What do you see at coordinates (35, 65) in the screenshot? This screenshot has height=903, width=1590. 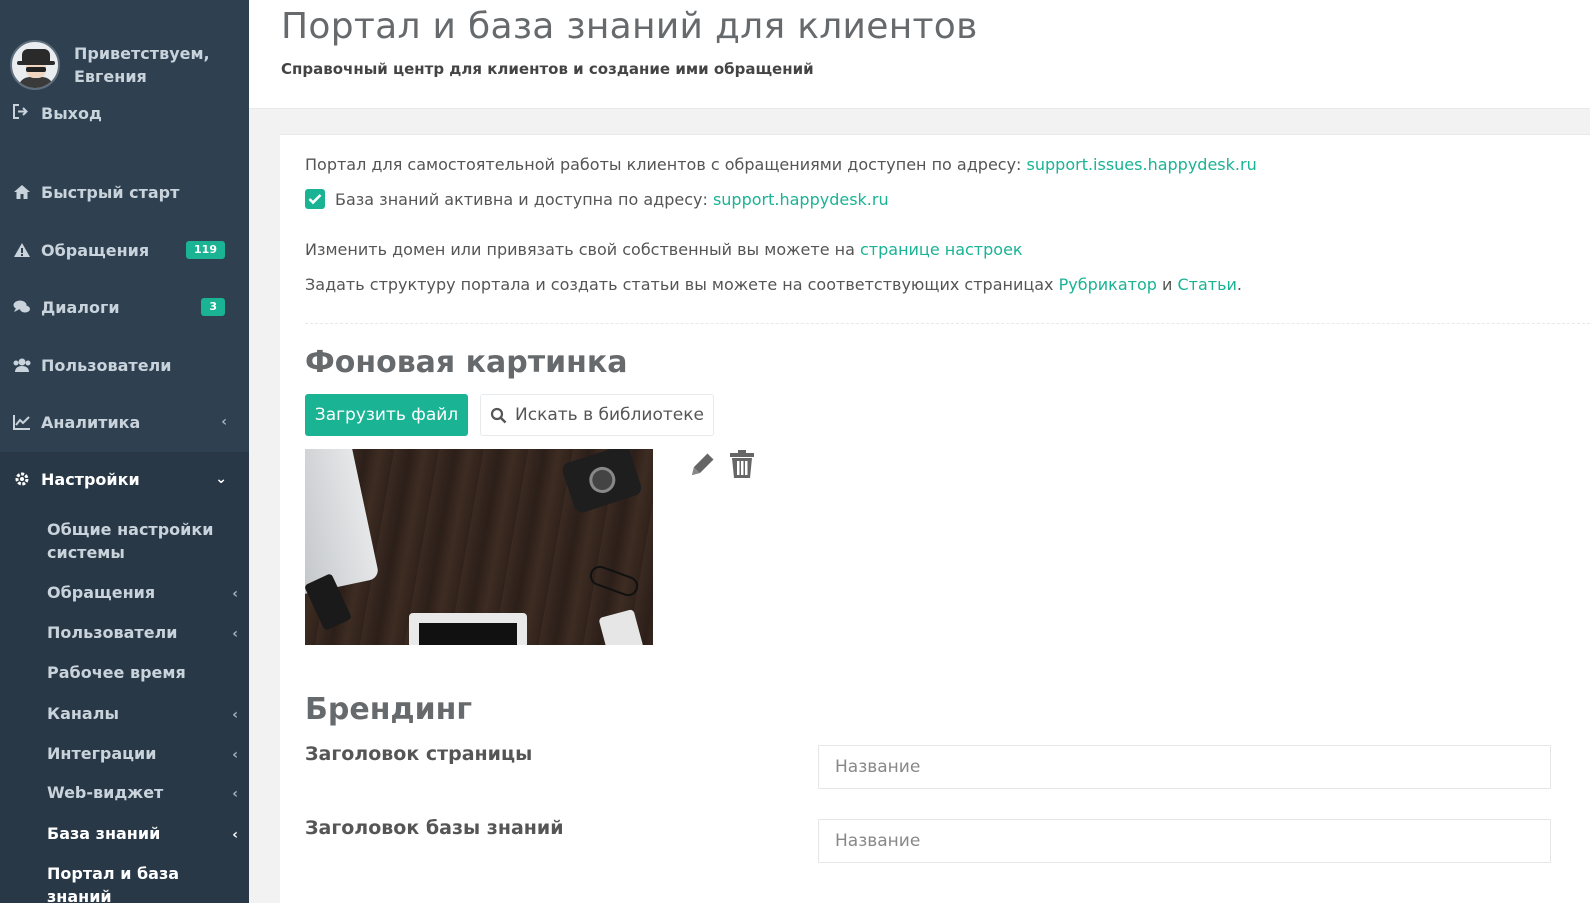 I see `avatar` at bounding box center [35, 65].